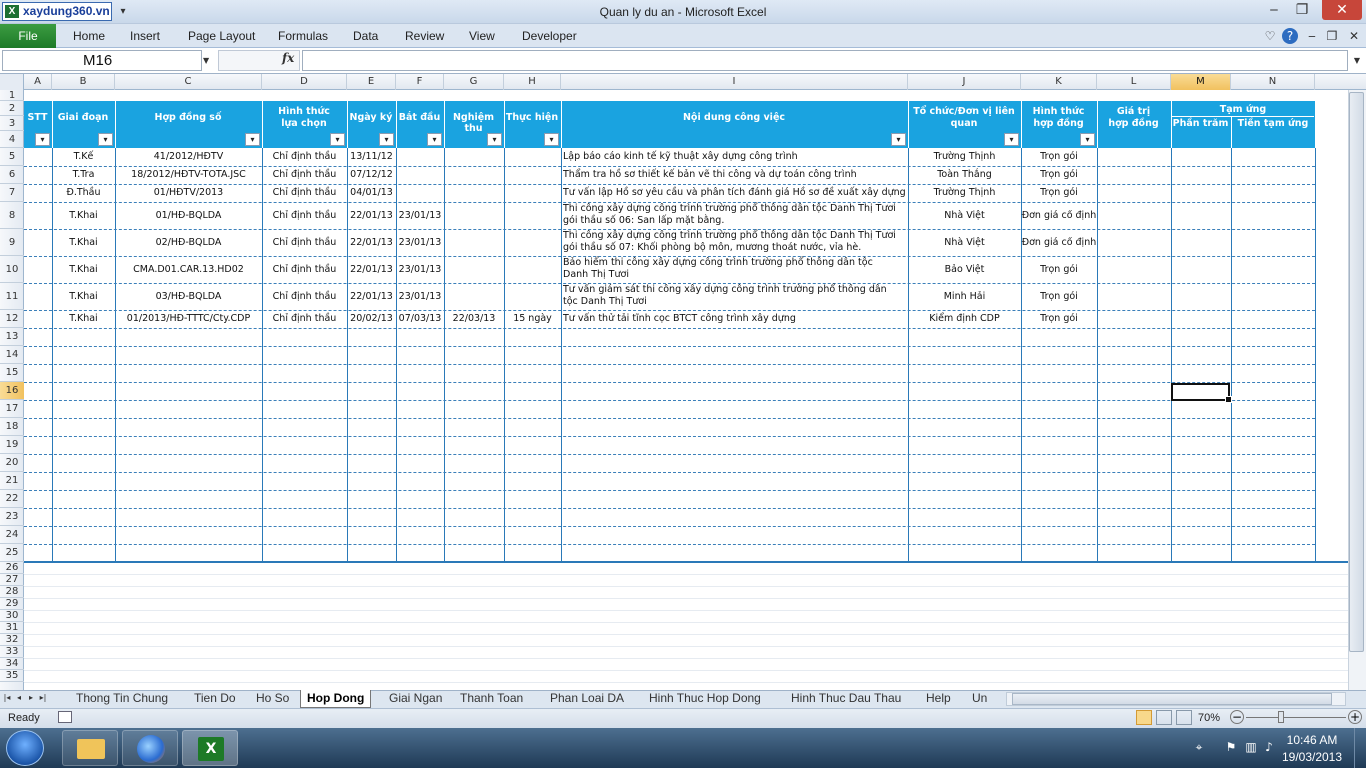  I want to click on sheet-tab-thong-tin-chung: Thong Tin Chung, so click(122, 699).